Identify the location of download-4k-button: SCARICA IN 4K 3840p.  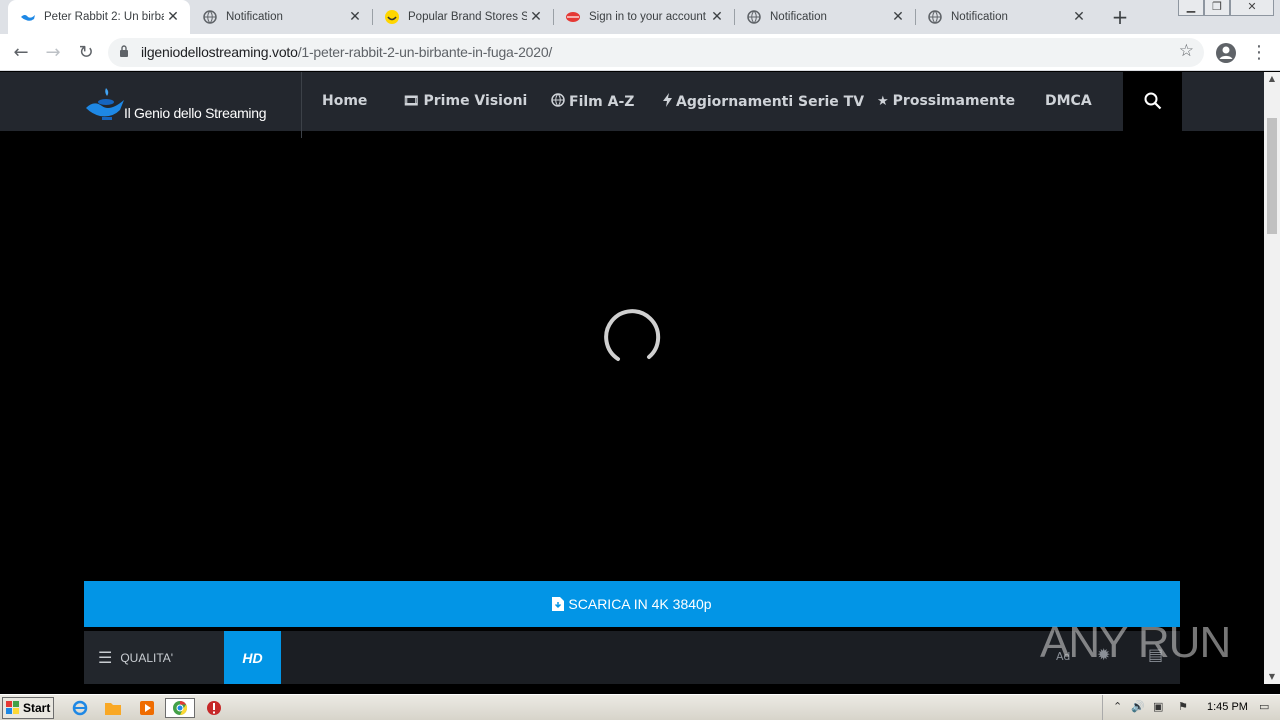
(632, 604).